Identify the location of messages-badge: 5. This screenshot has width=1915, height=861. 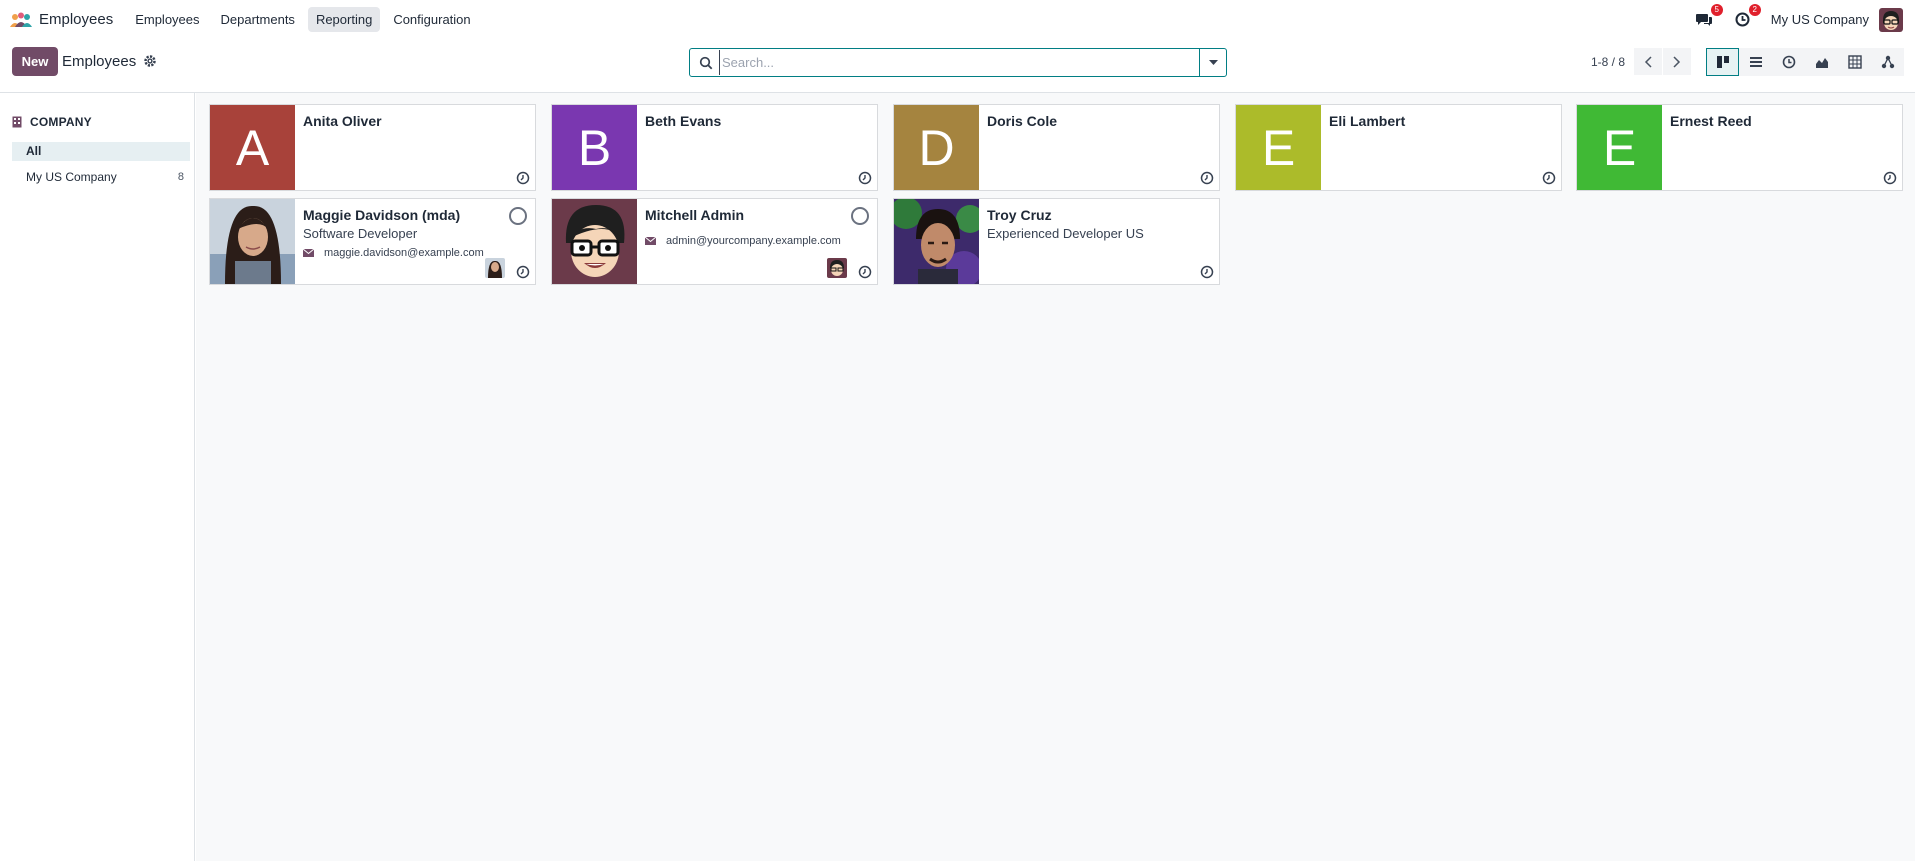
(1716, 9).